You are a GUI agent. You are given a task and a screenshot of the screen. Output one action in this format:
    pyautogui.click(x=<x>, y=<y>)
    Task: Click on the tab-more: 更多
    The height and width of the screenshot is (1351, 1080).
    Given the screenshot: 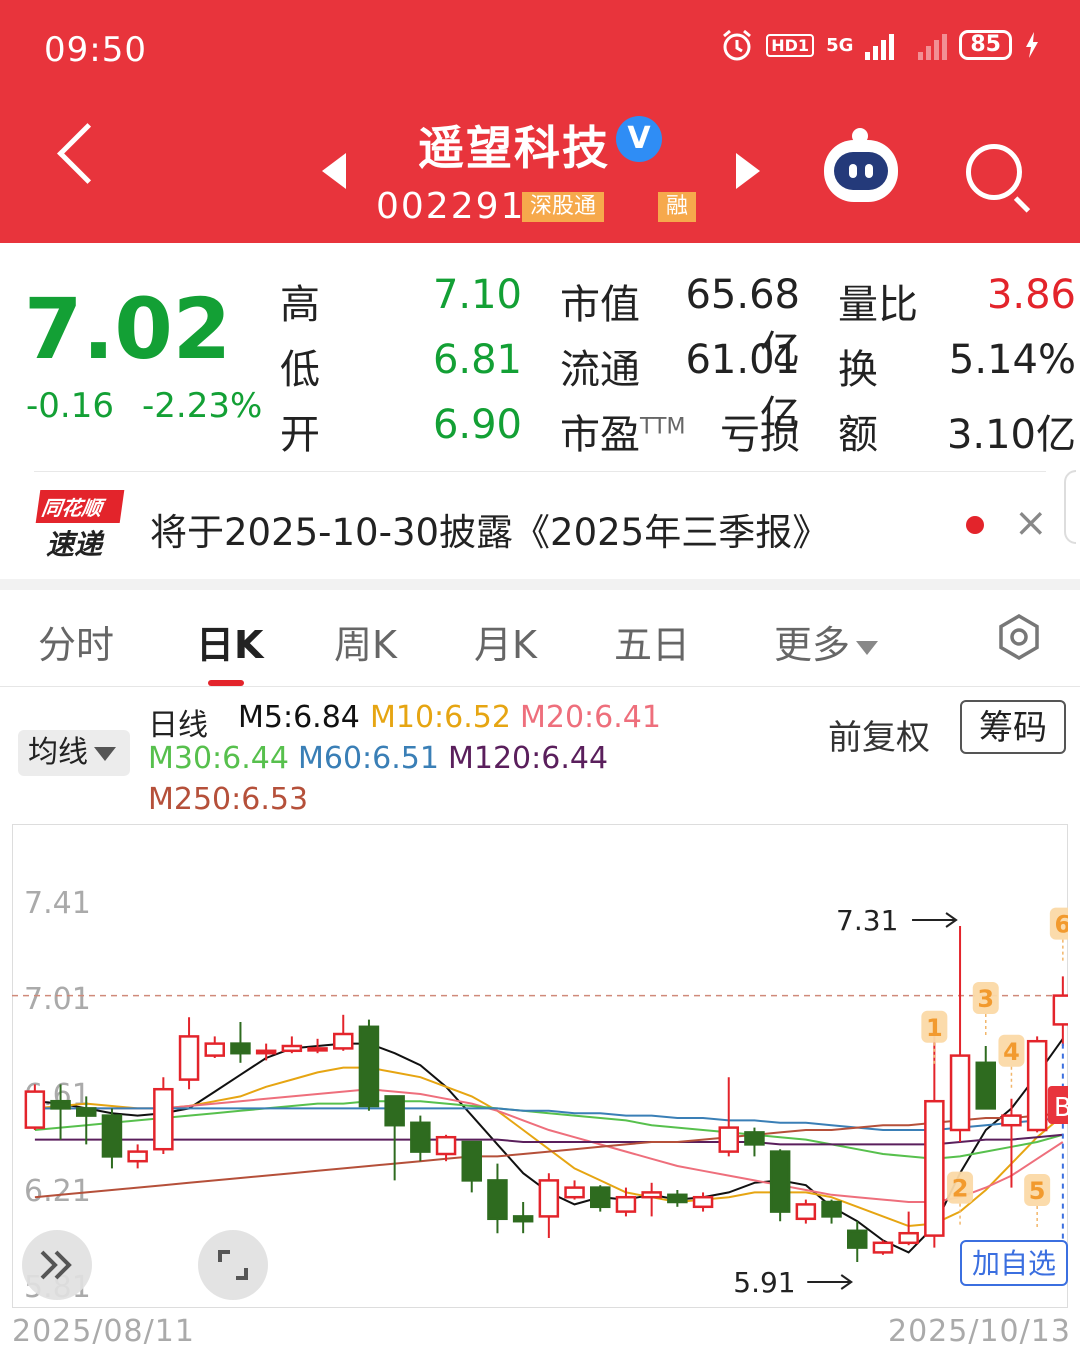 What is the action you would take?
    pyautogui.click(x=826, y=641)
    